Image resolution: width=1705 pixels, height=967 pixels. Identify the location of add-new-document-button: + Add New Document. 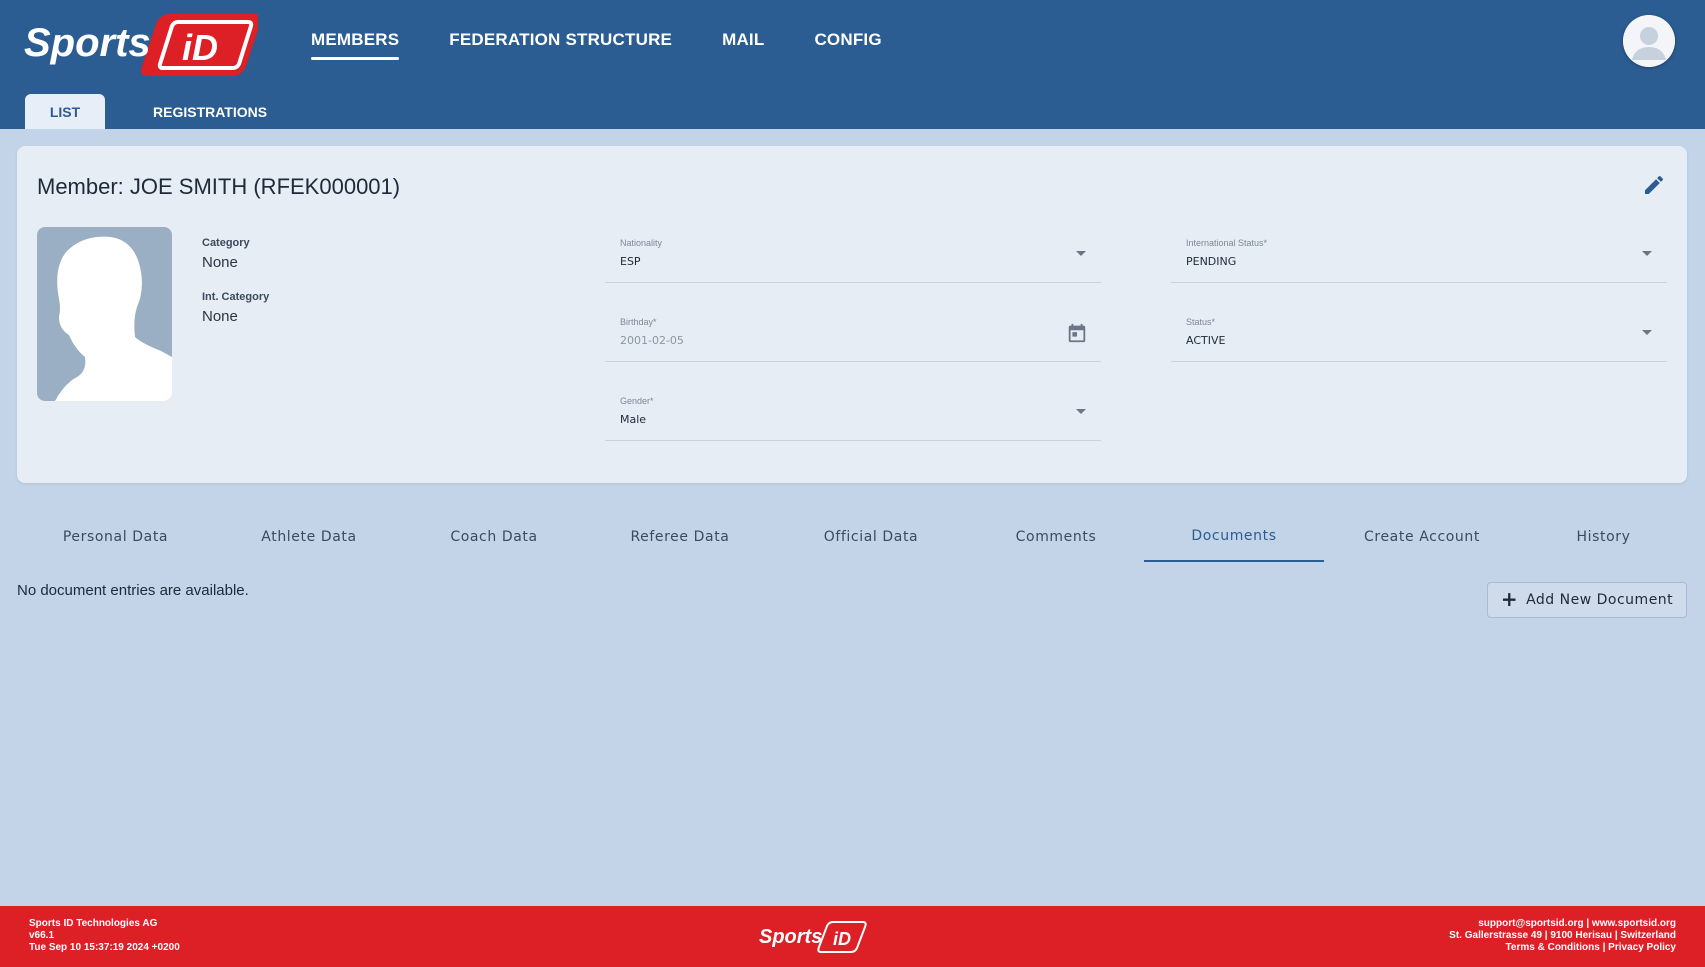
(1587, 600).